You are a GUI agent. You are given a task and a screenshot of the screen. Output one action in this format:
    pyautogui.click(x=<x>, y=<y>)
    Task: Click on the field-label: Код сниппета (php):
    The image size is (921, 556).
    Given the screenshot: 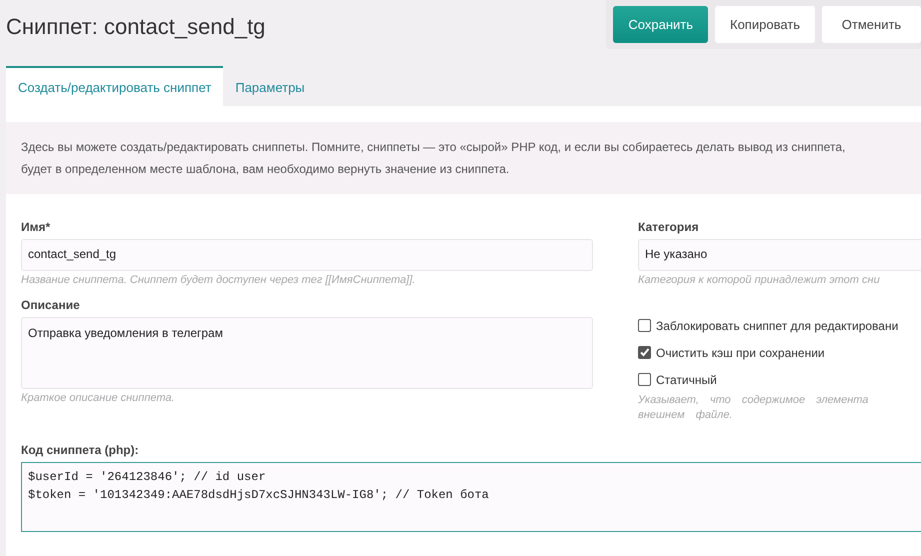 What is the action you would take?
    pyautogui.click(x=80, y=450)
    